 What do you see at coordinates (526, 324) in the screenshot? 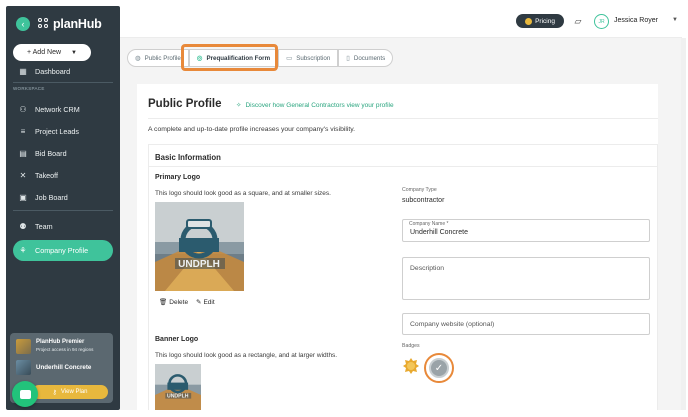
I see `website-field: Company website (optional)` at bounding box center [526, 324].